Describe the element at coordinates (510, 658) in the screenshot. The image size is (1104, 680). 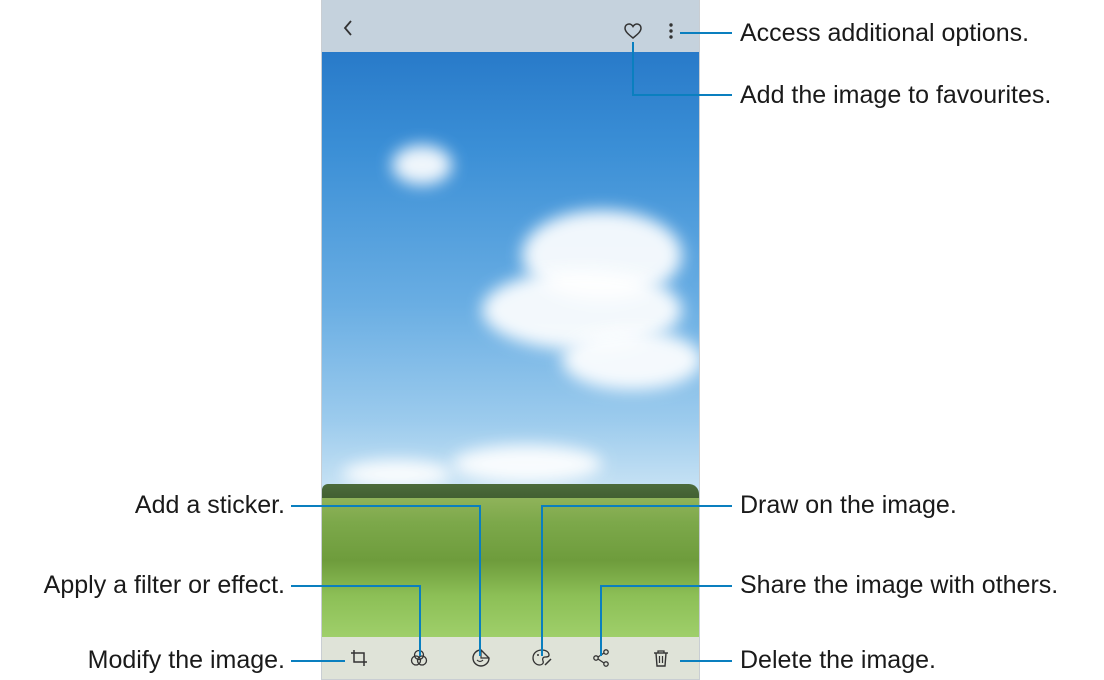
I see `bottom-toolbar` at that location.